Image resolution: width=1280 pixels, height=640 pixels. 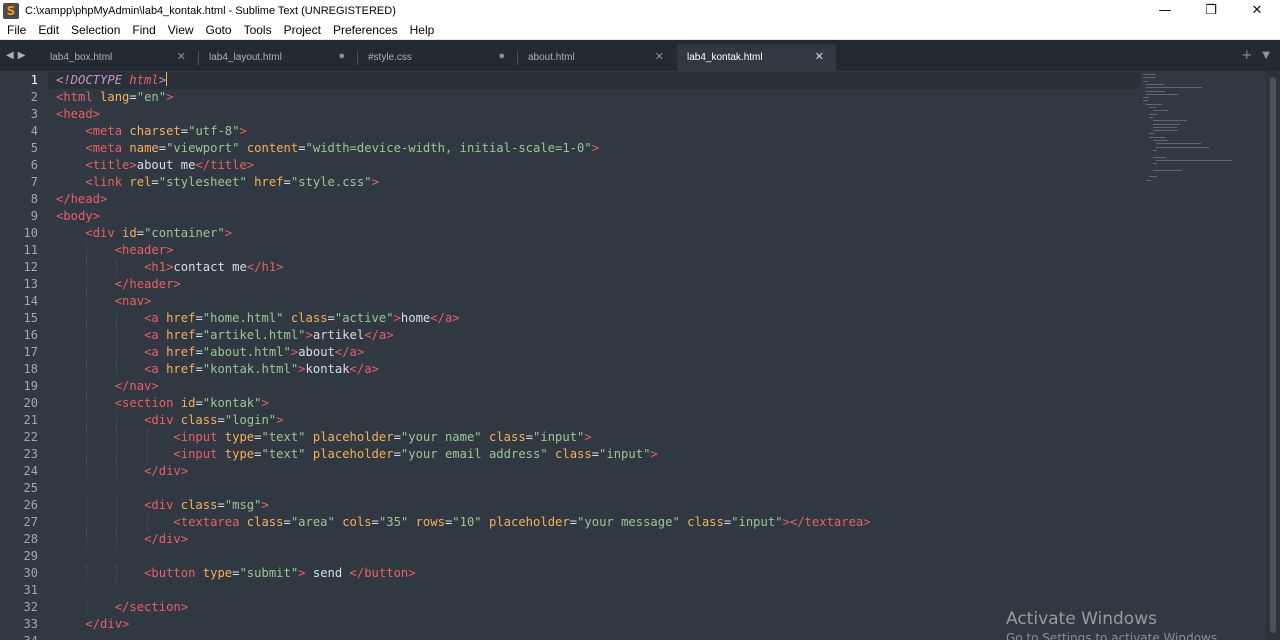 I want to click on line-number: 3, so click(x=34, y=114).